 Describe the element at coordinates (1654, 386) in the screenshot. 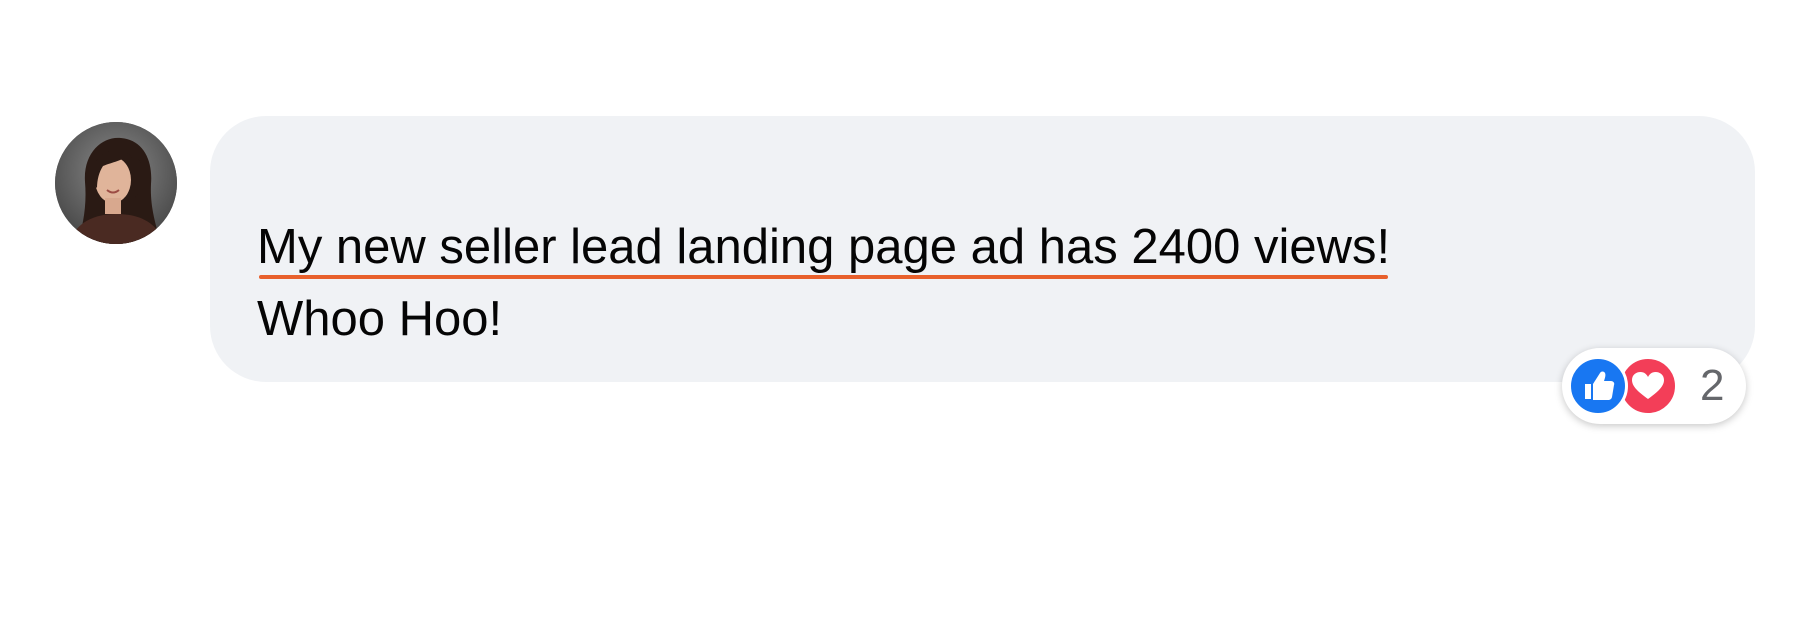

I see `reactions-summary: 2` at that location.